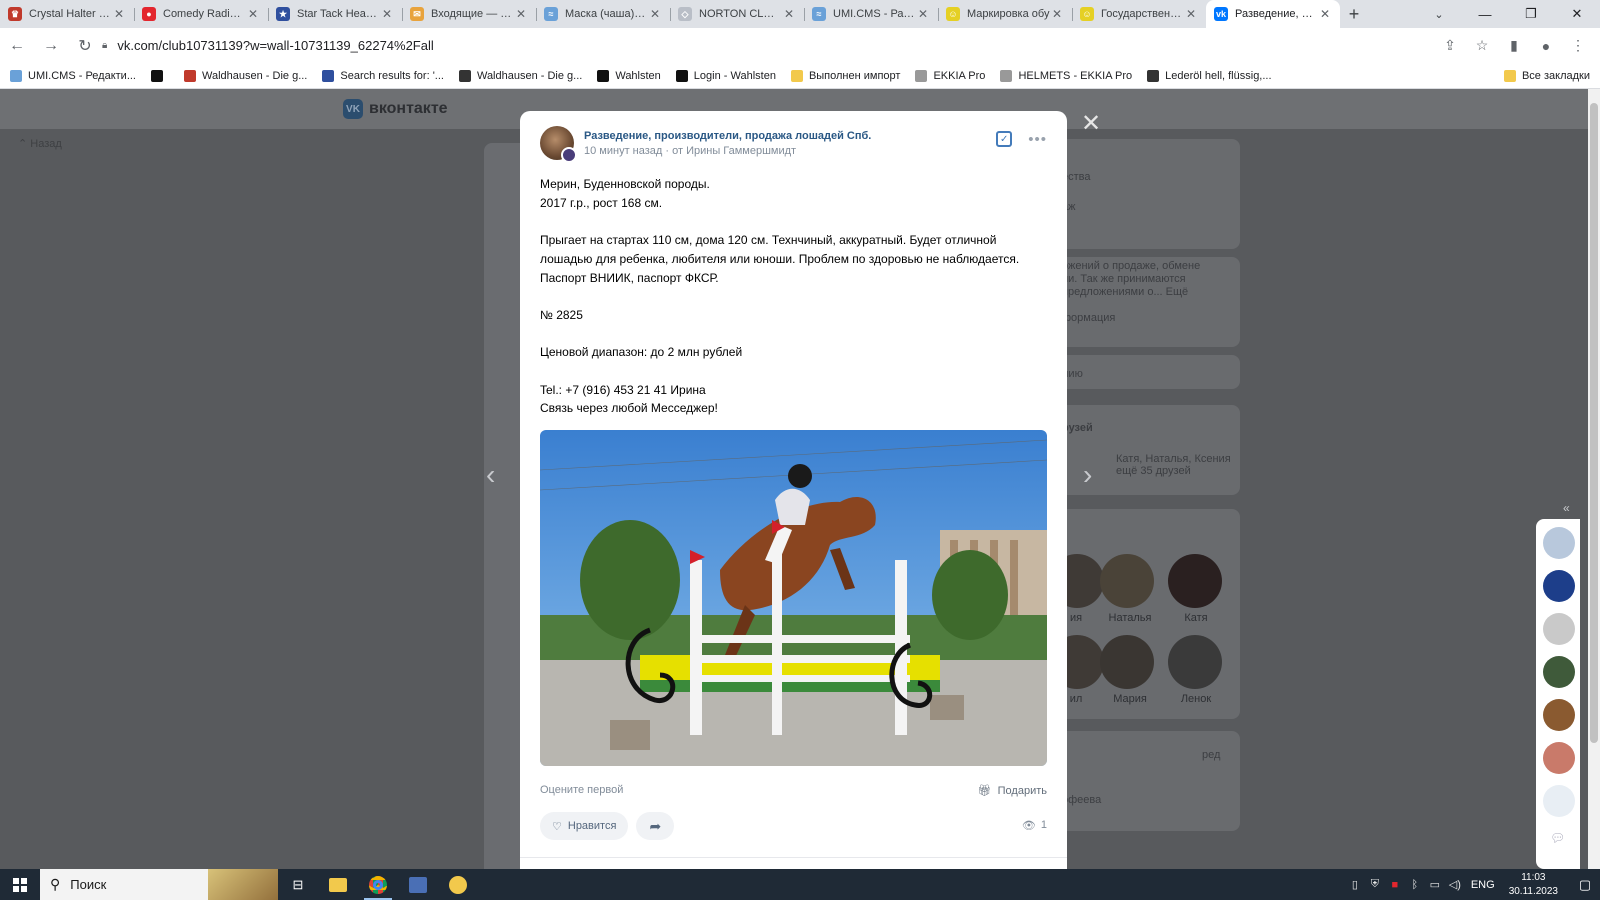 The image size is (1600, 900). I want to click on browser-tab: ♛ Crystal Halter | Ful ✕, so click(67, 14).